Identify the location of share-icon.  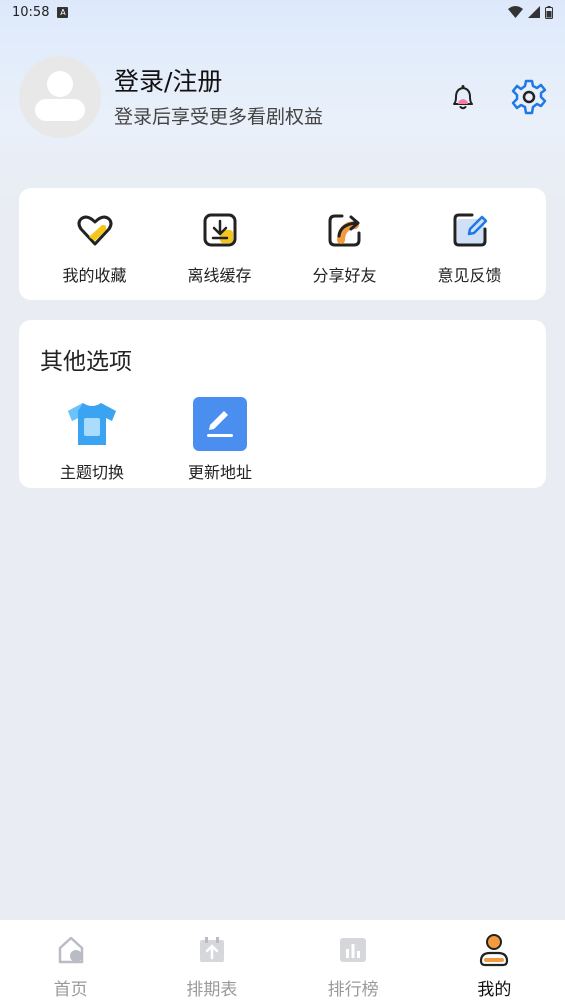
(345, 230).